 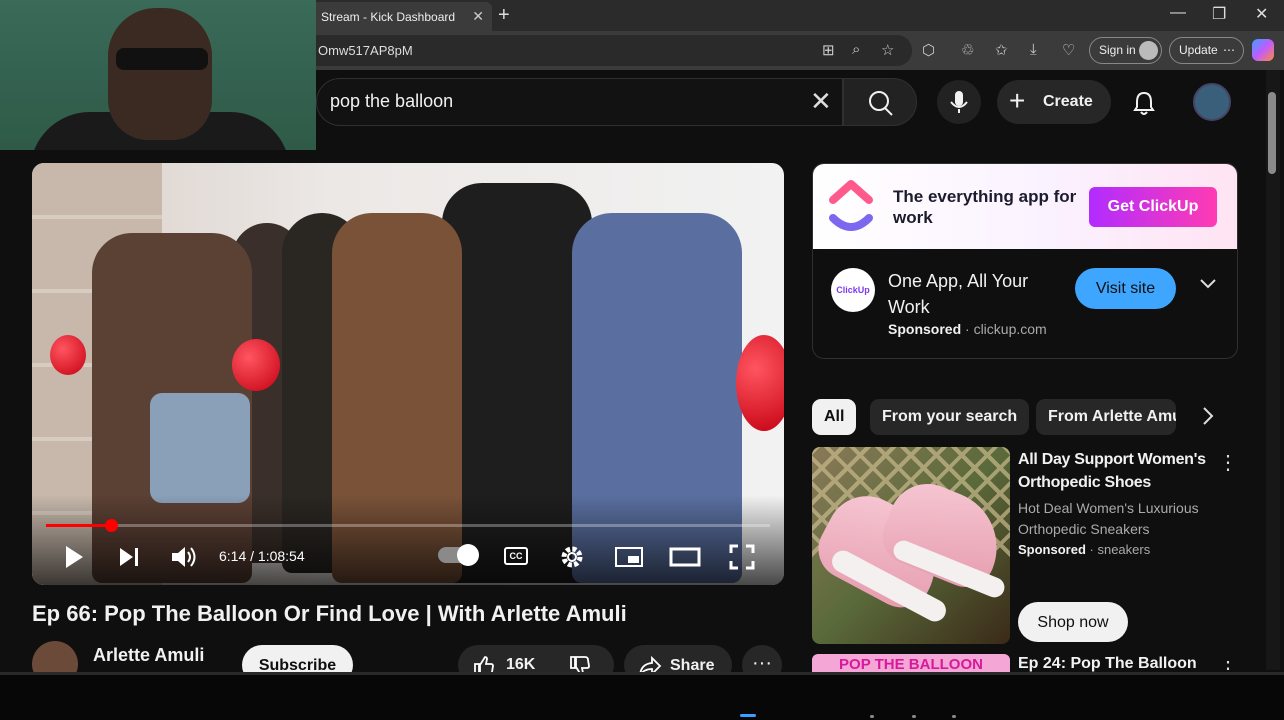 What do you see at coordinates (1117, 50) in the screenshot?
I see `sign-in-label: Sign in` at bounding box center [1117, 50].